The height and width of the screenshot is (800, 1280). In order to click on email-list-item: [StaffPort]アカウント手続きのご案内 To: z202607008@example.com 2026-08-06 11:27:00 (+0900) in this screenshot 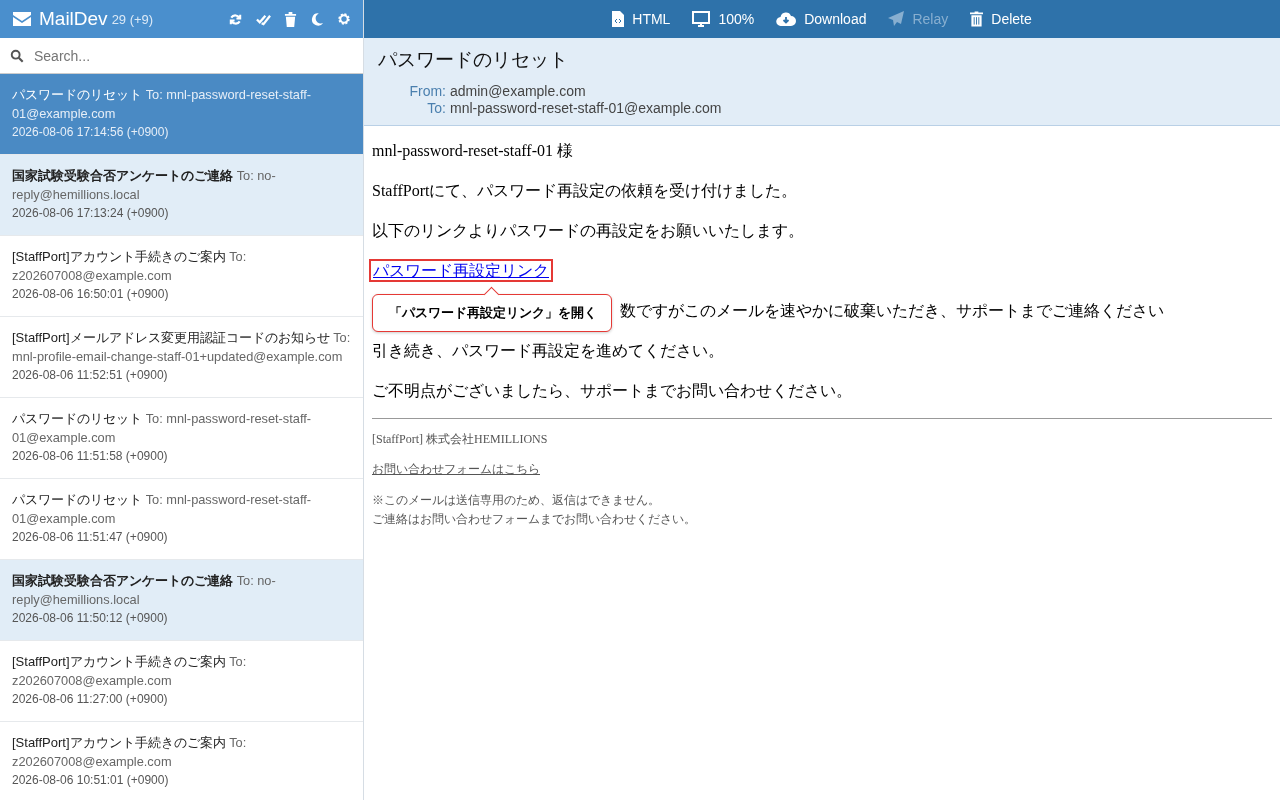, I will do `click(181, 681)`.